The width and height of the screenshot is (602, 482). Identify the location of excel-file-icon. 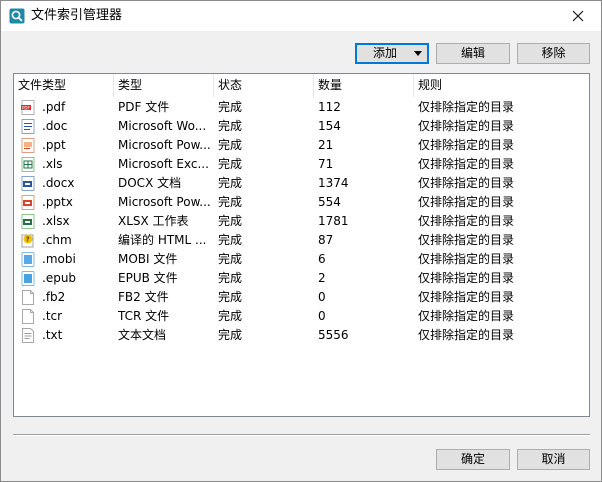
(28, 164).